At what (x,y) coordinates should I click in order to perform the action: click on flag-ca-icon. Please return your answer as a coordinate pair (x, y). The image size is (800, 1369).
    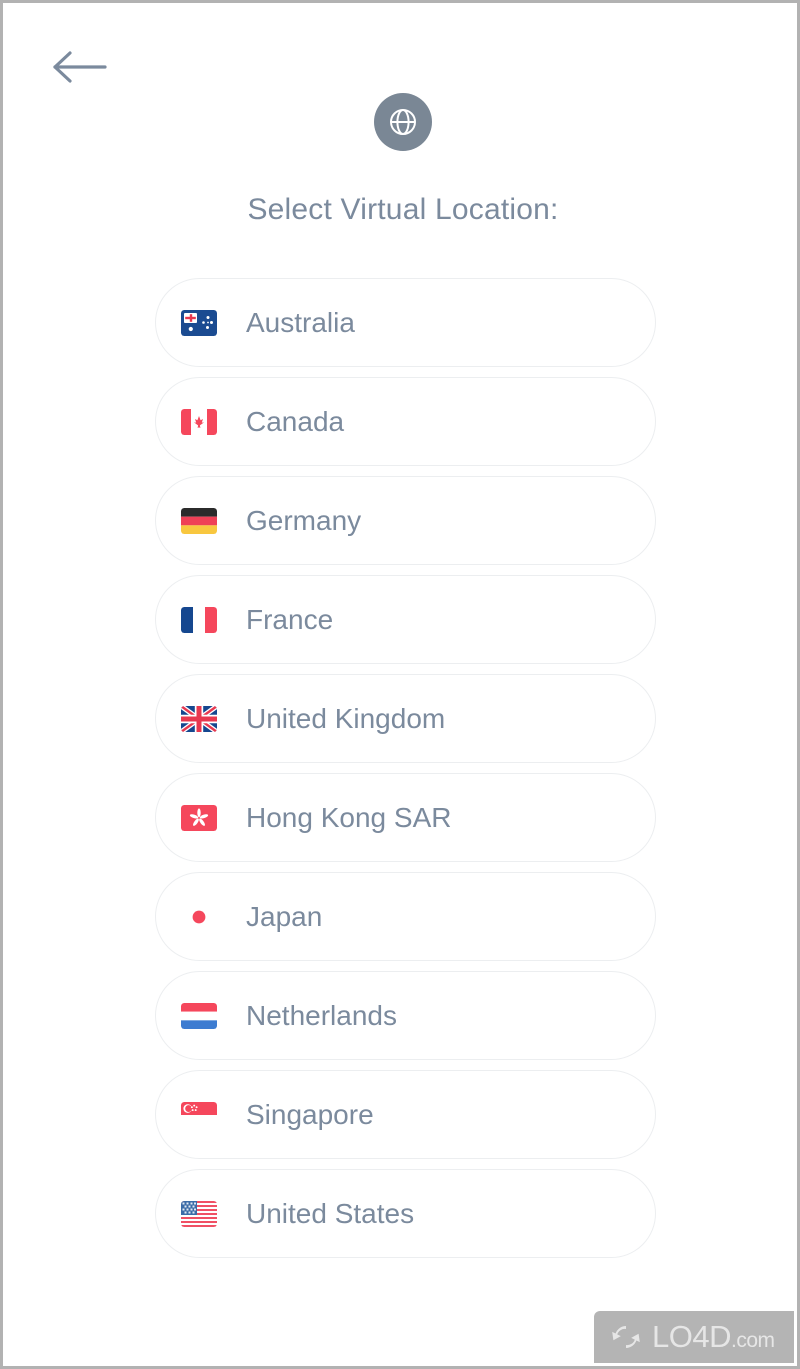
    Looking at the image, I should click on (199, 421).